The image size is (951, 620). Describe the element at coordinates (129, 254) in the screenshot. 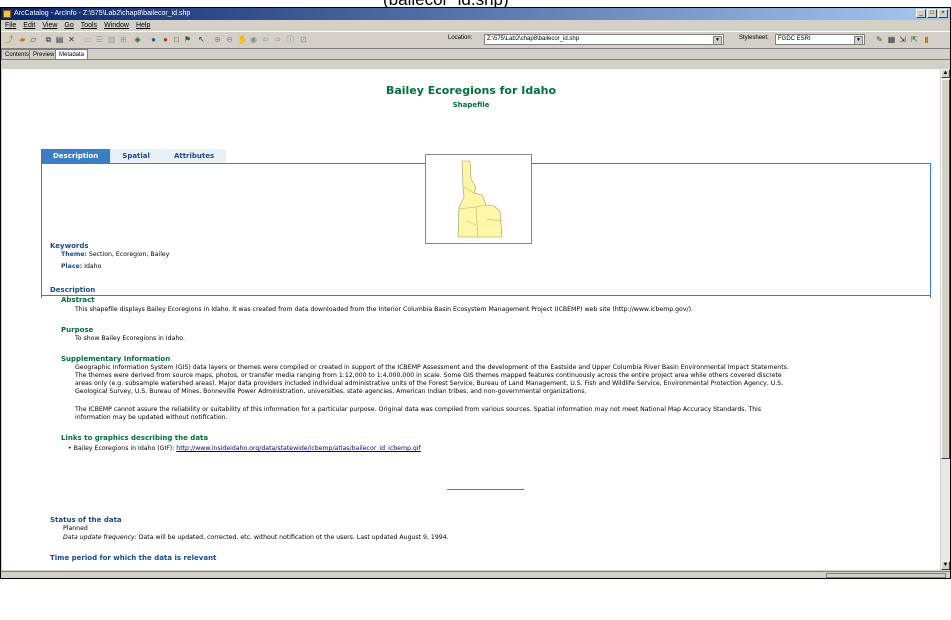

I see `theme-value: Section, Ecoregion, Bailey` at that location.